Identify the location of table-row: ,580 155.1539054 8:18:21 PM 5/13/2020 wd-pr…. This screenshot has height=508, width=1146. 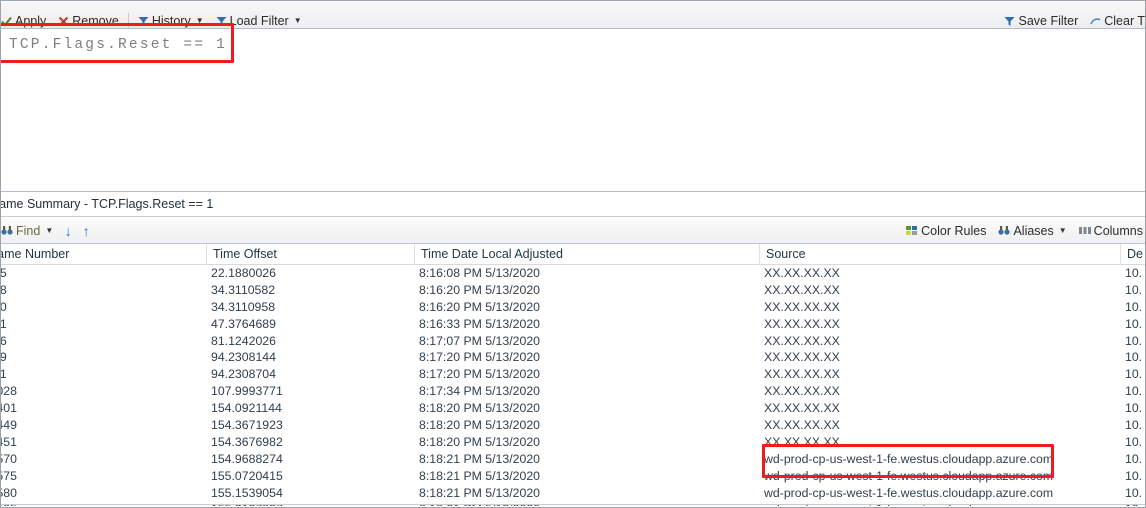
(573, 493).